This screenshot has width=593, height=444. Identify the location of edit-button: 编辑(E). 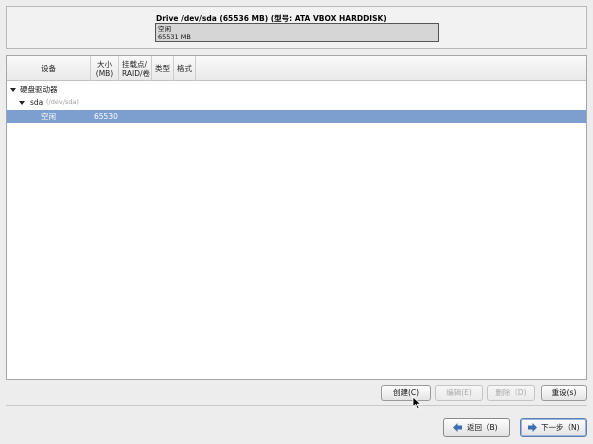
(459, 393).